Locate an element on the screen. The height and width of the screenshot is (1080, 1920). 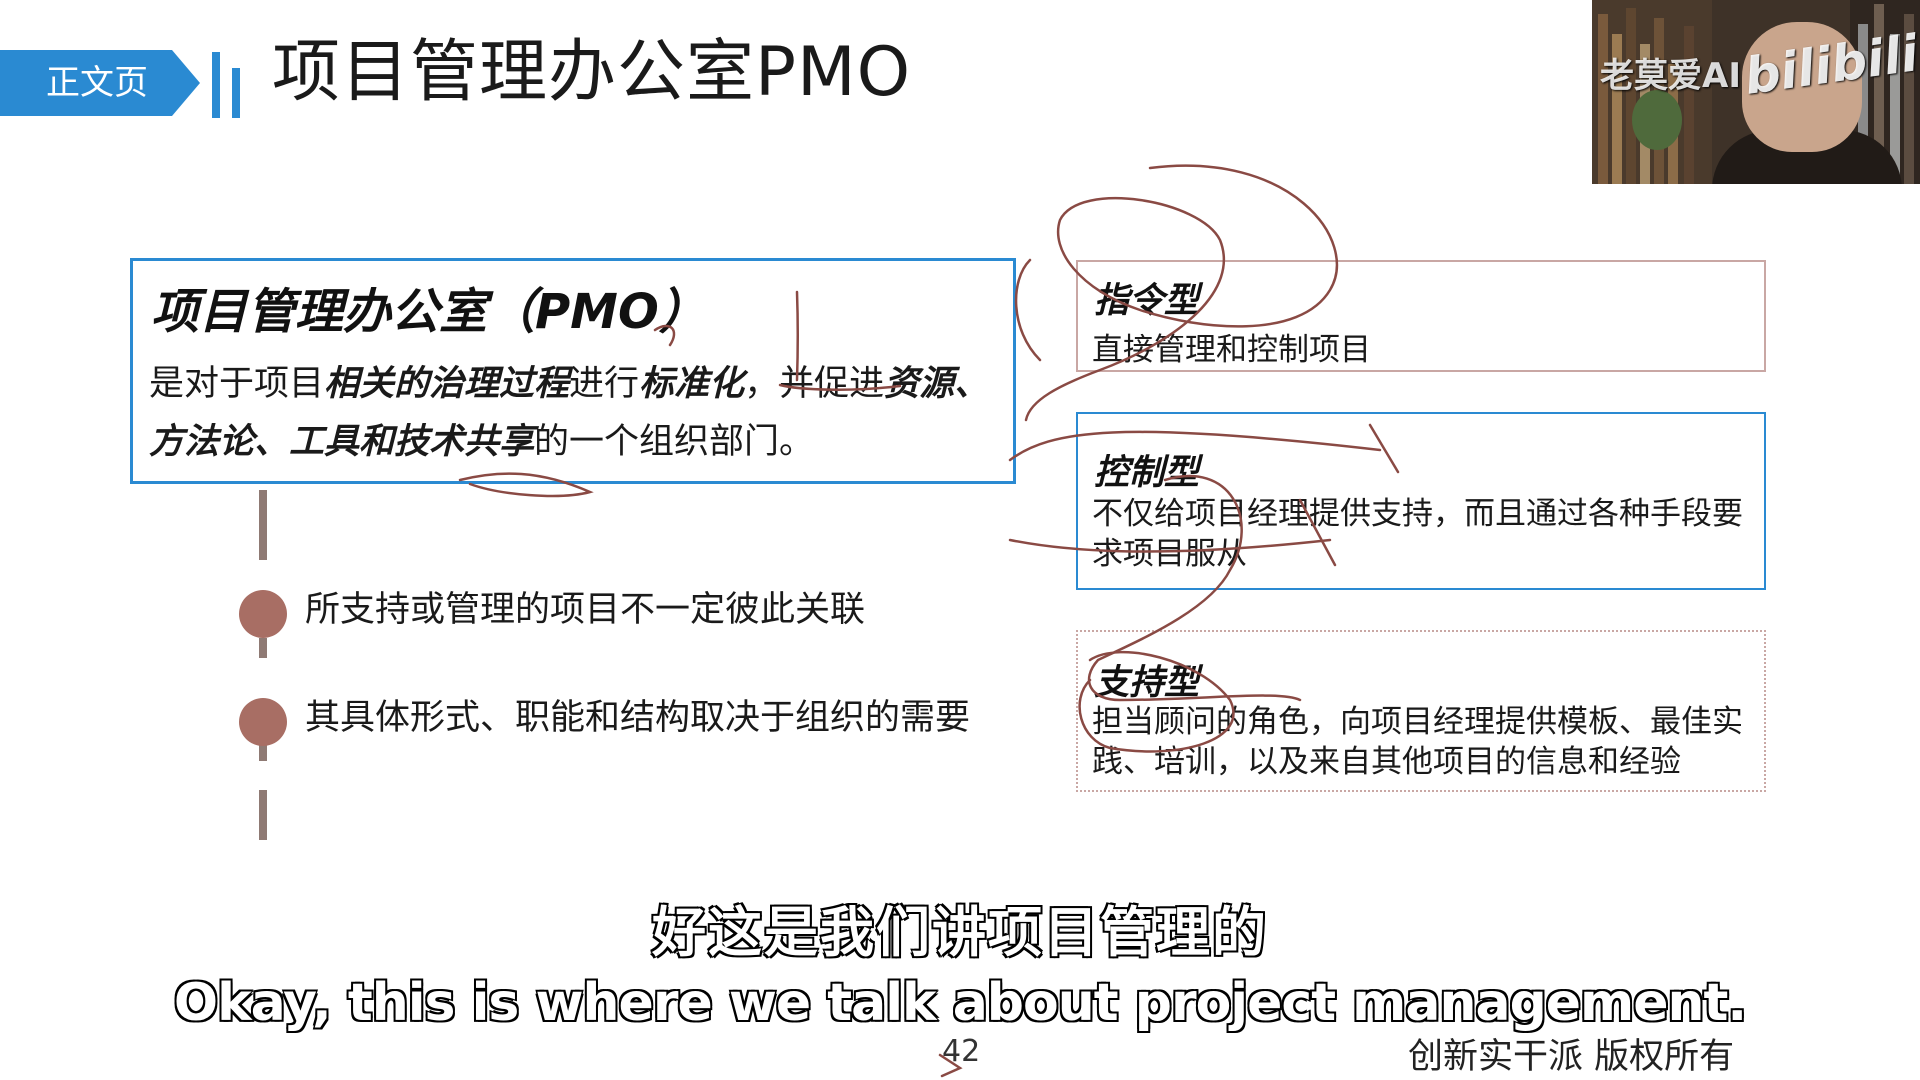
definition-text: 的一个组织部门。 is located at coordinates (674, 442).